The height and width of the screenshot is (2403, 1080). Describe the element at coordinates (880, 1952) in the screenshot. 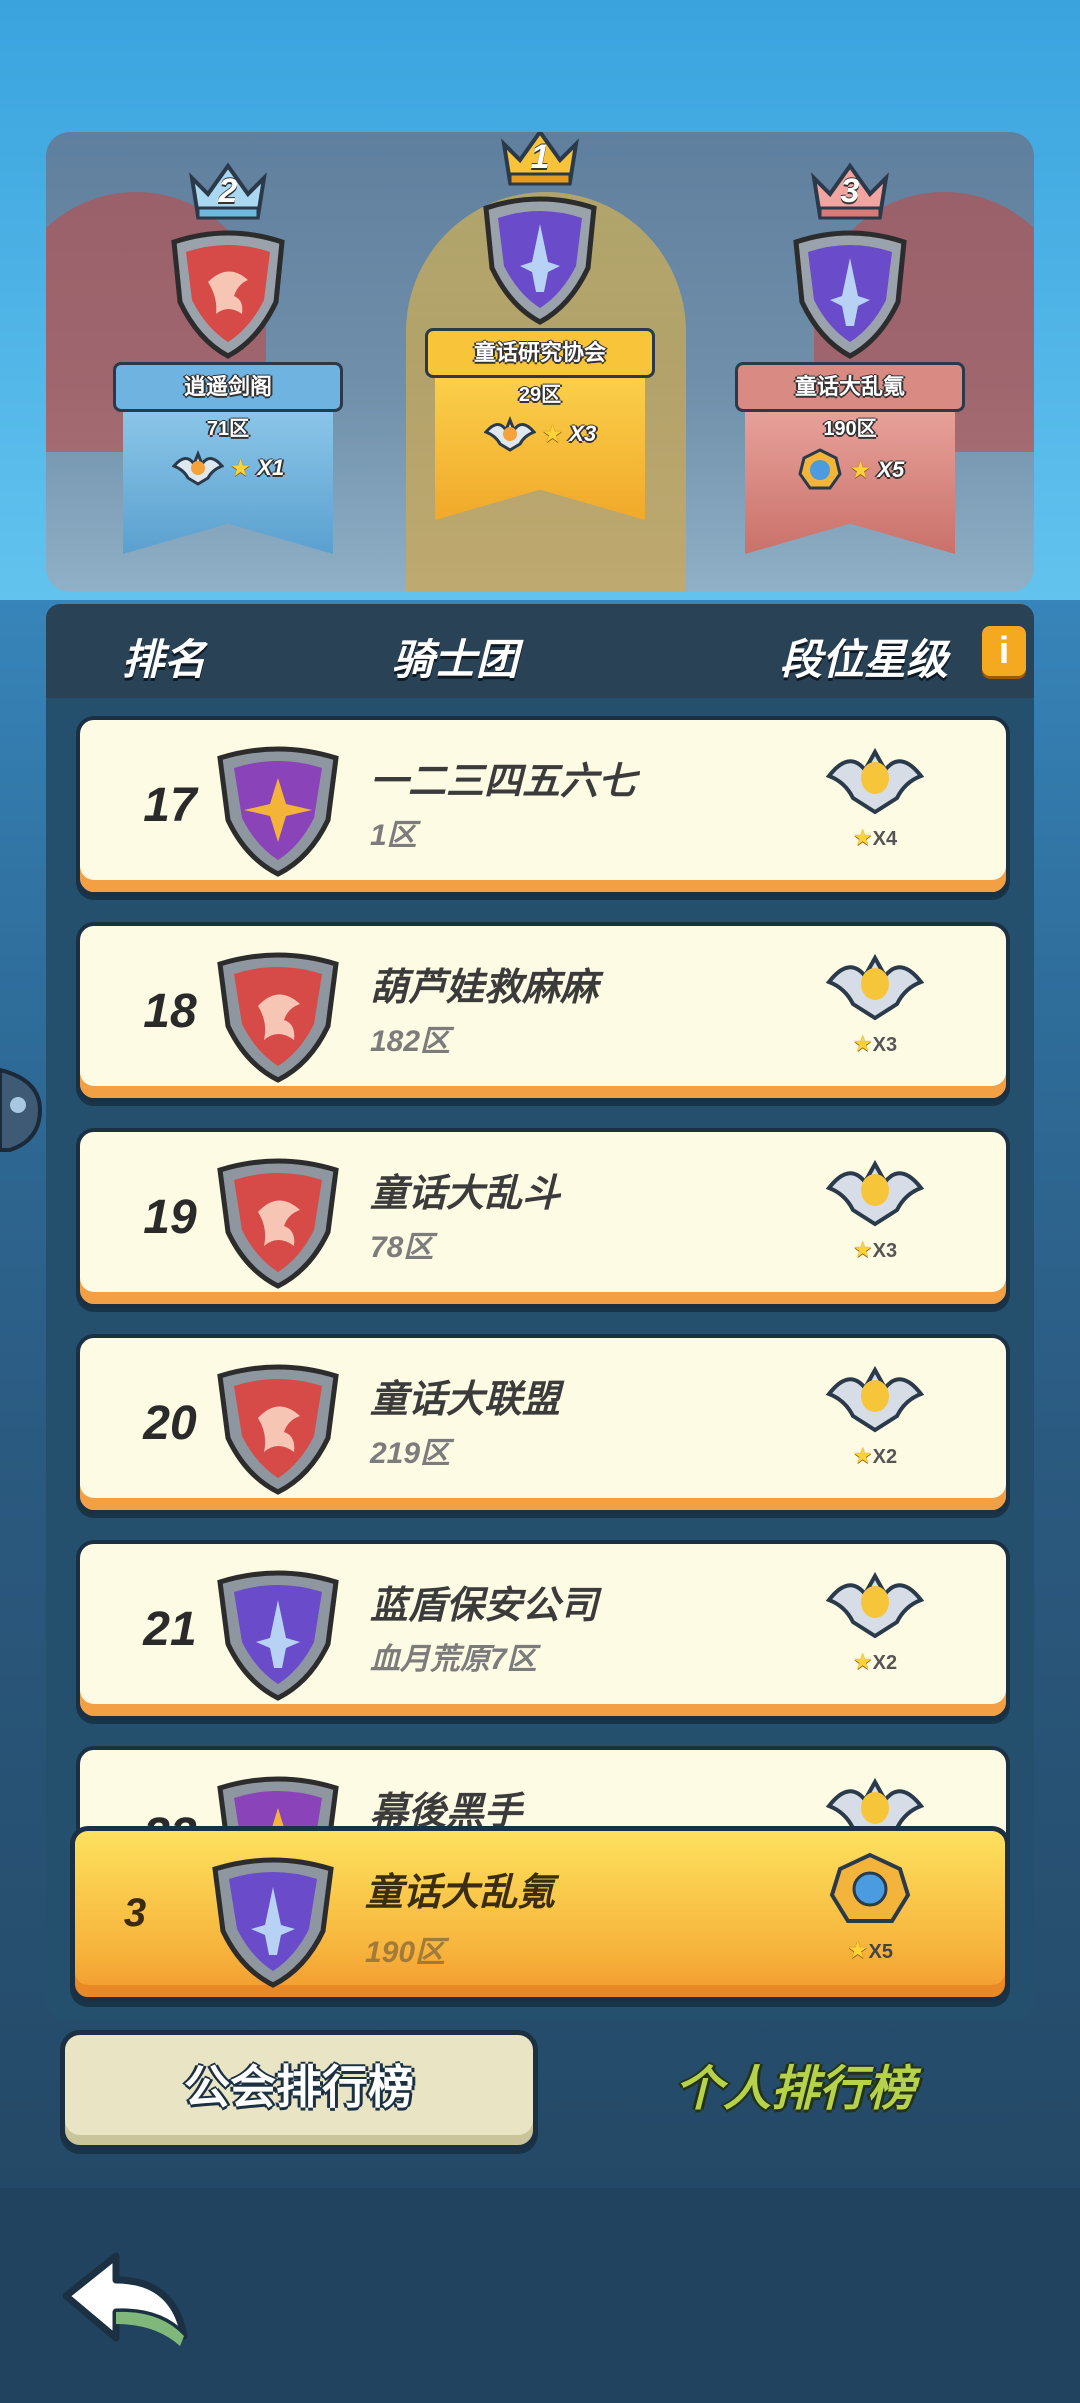

I see `tier-multiplier: X5` at that location.